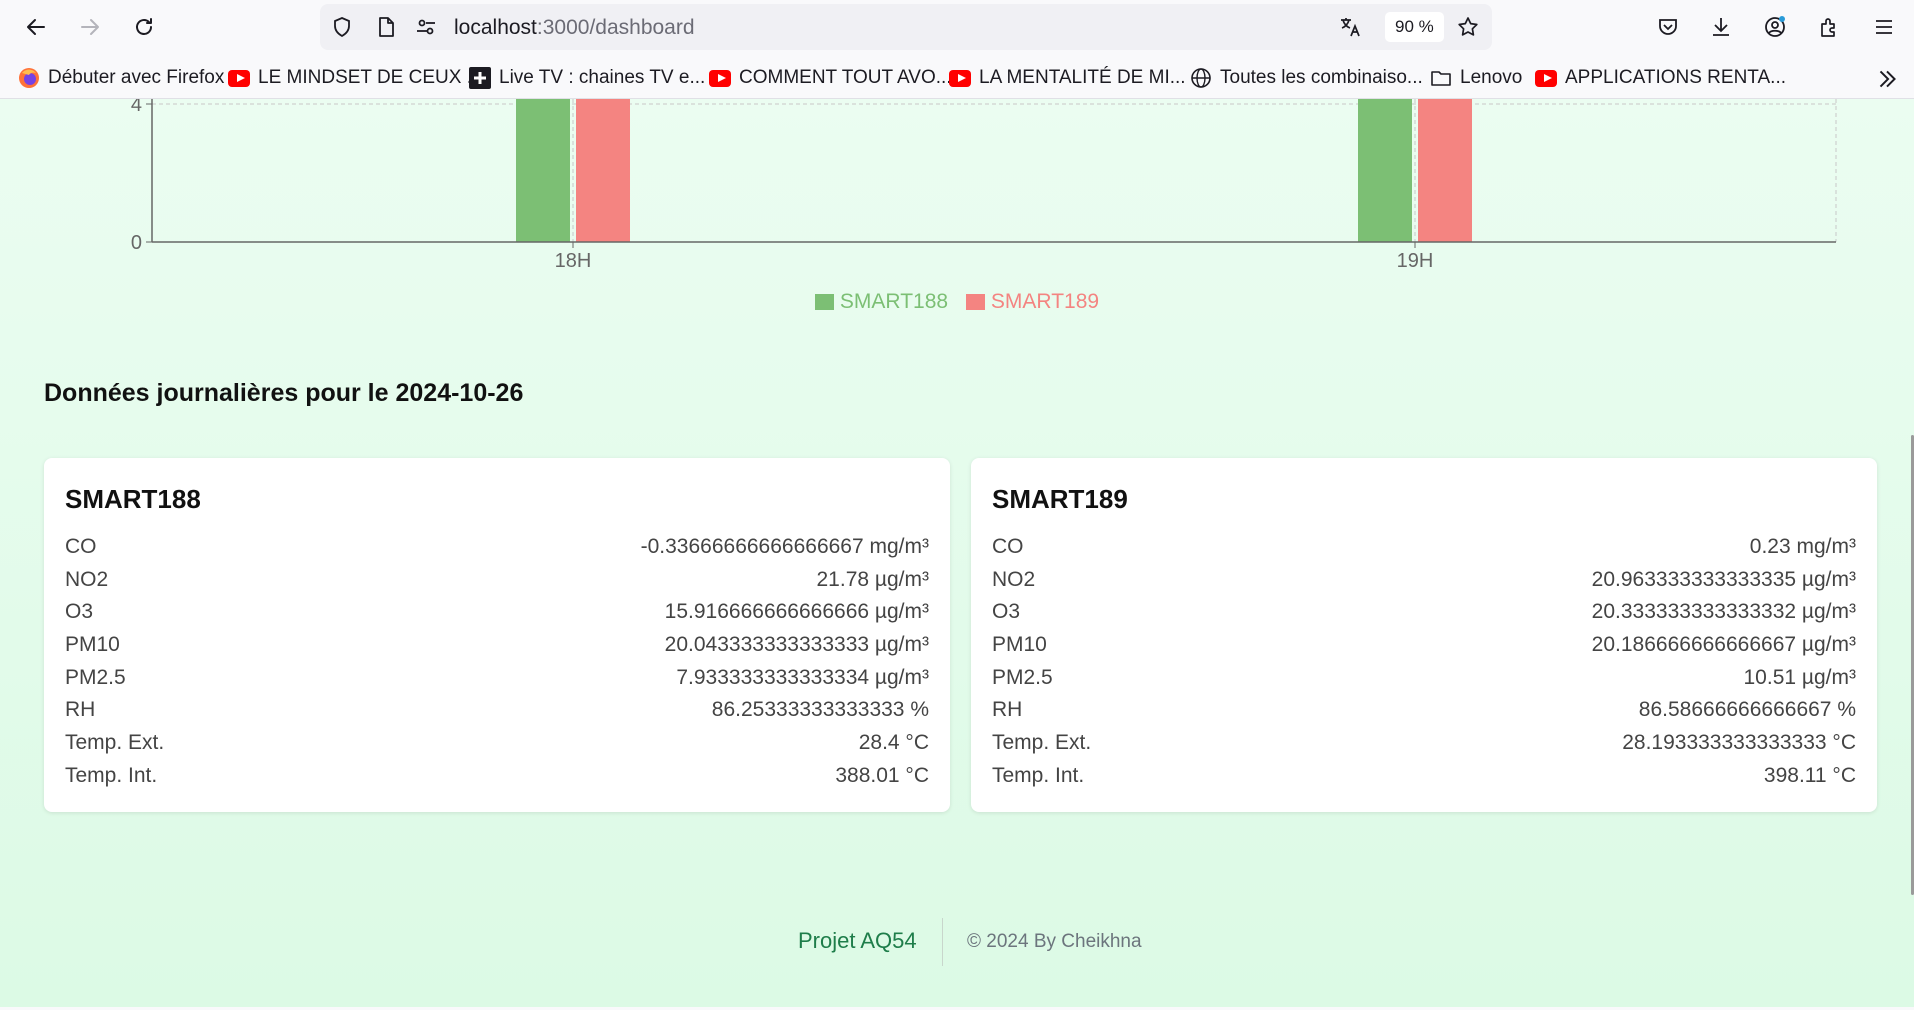 This screenshot has width=1914, height=1010. I want to click on measurement-row: Temp. Int. 398.11 °C, so click(1424, 776).